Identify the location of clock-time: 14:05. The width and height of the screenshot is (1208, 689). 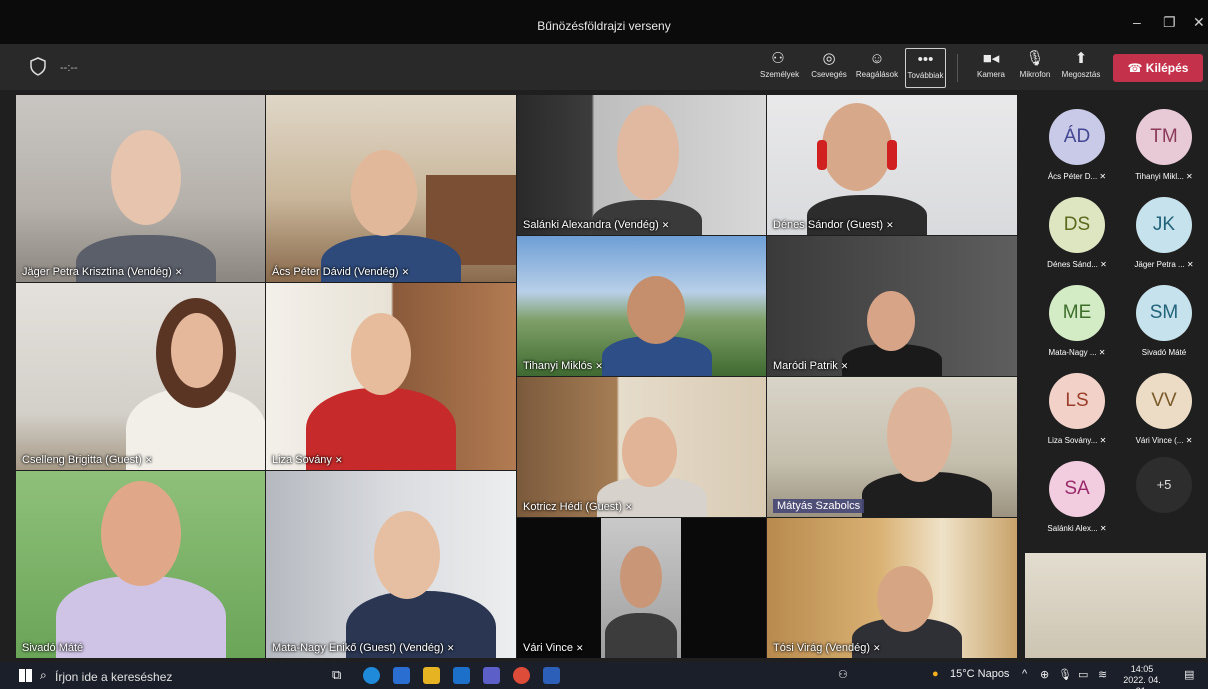
(1142, 669).